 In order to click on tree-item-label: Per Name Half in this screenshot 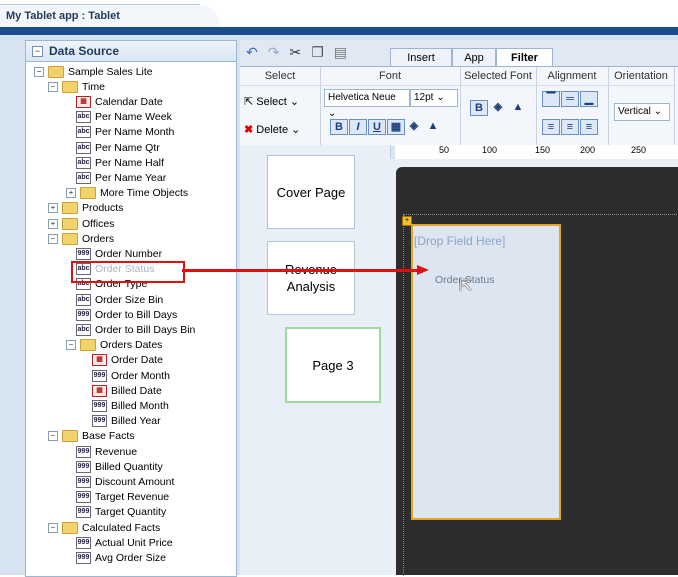, I will do `click(129, 162)`.